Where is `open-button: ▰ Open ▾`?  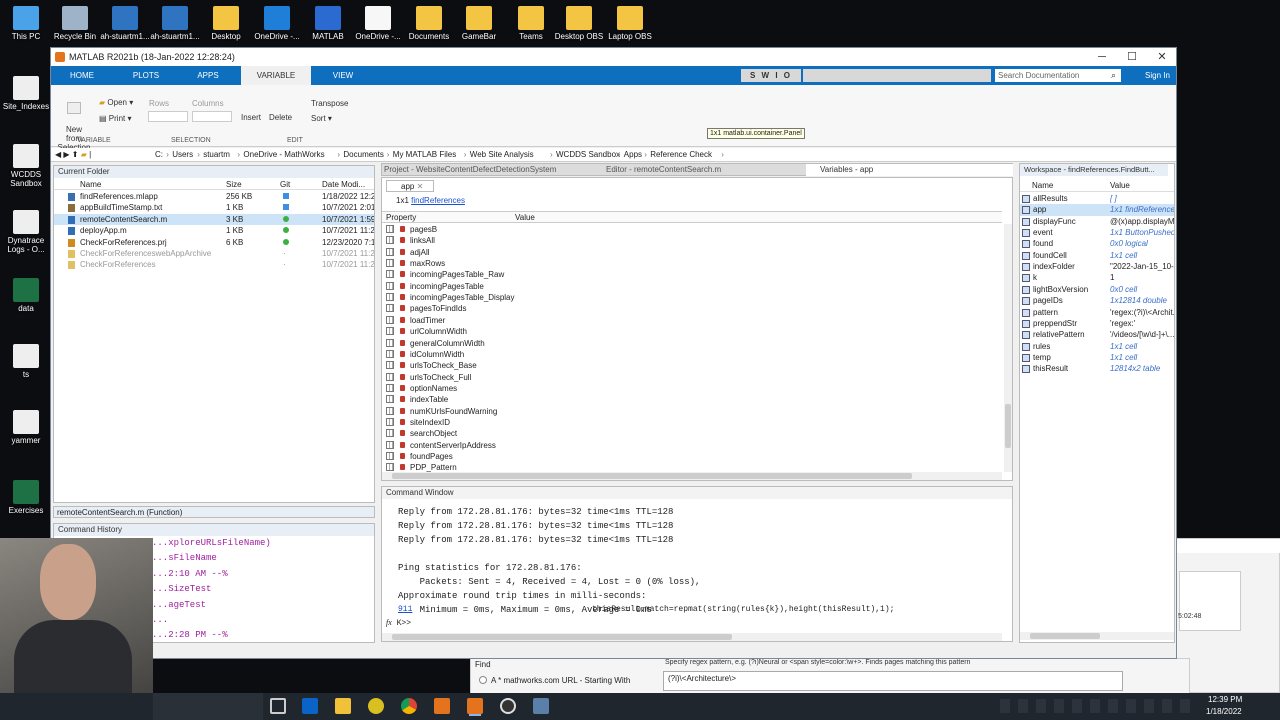
open-button: ▰ Open ▾ is located at coordinates (116, 102).